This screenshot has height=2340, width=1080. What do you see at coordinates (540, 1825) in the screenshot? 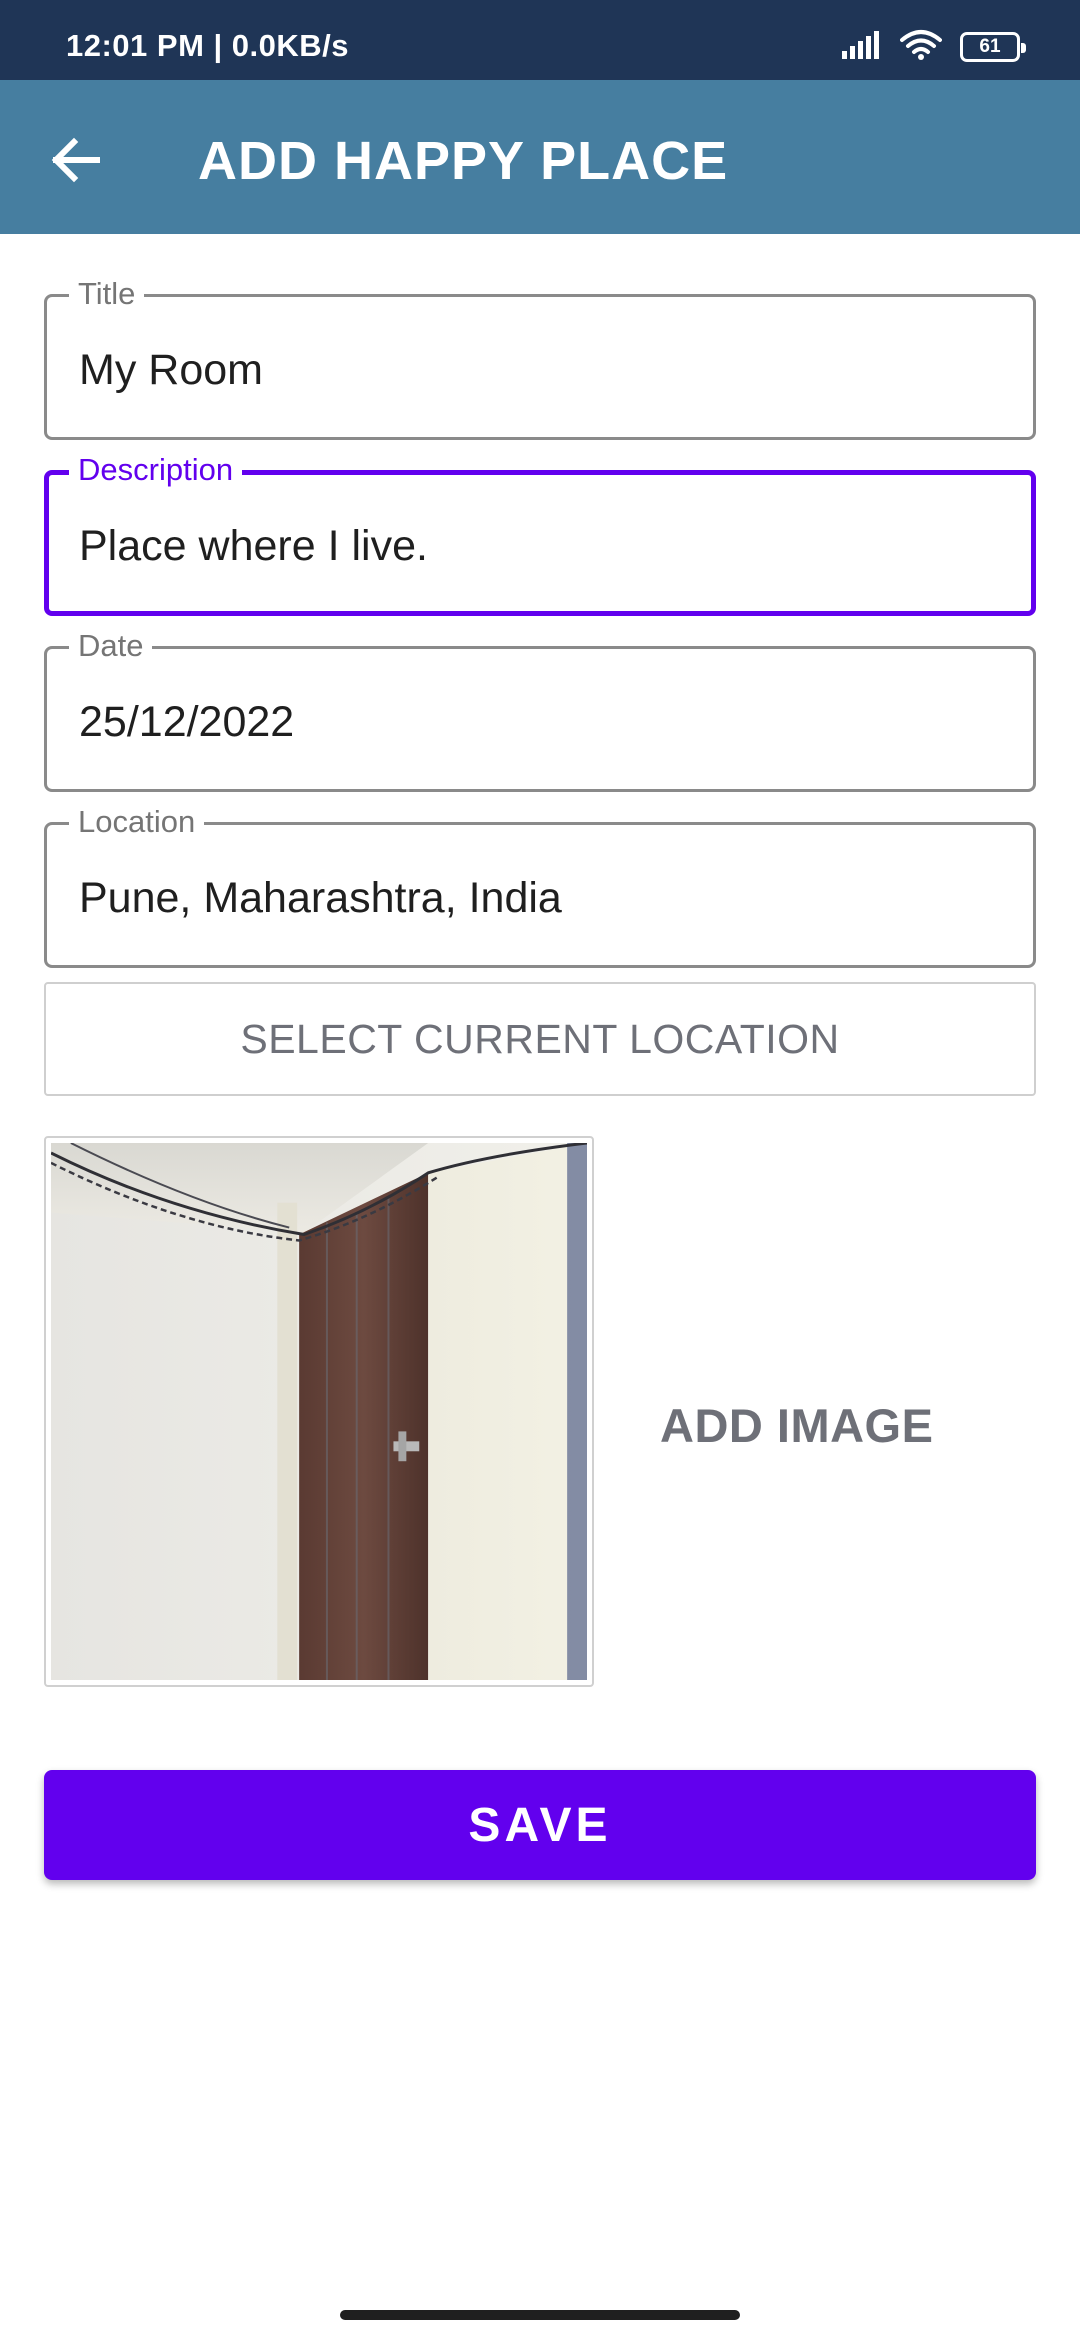
I see `save-button: SAVE` at bounding box center [540, 1825].